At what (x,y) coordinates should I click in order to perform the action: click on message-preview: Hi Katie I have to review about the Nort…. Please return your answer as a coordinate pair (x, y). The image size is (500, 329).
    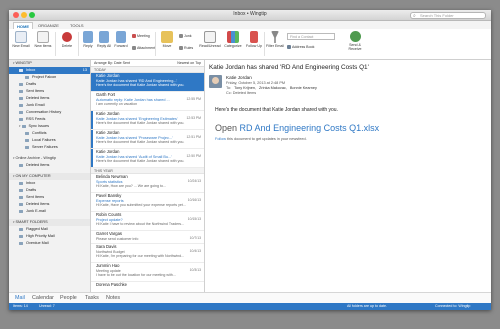
    Looking at the image, I should click on (140, 223).